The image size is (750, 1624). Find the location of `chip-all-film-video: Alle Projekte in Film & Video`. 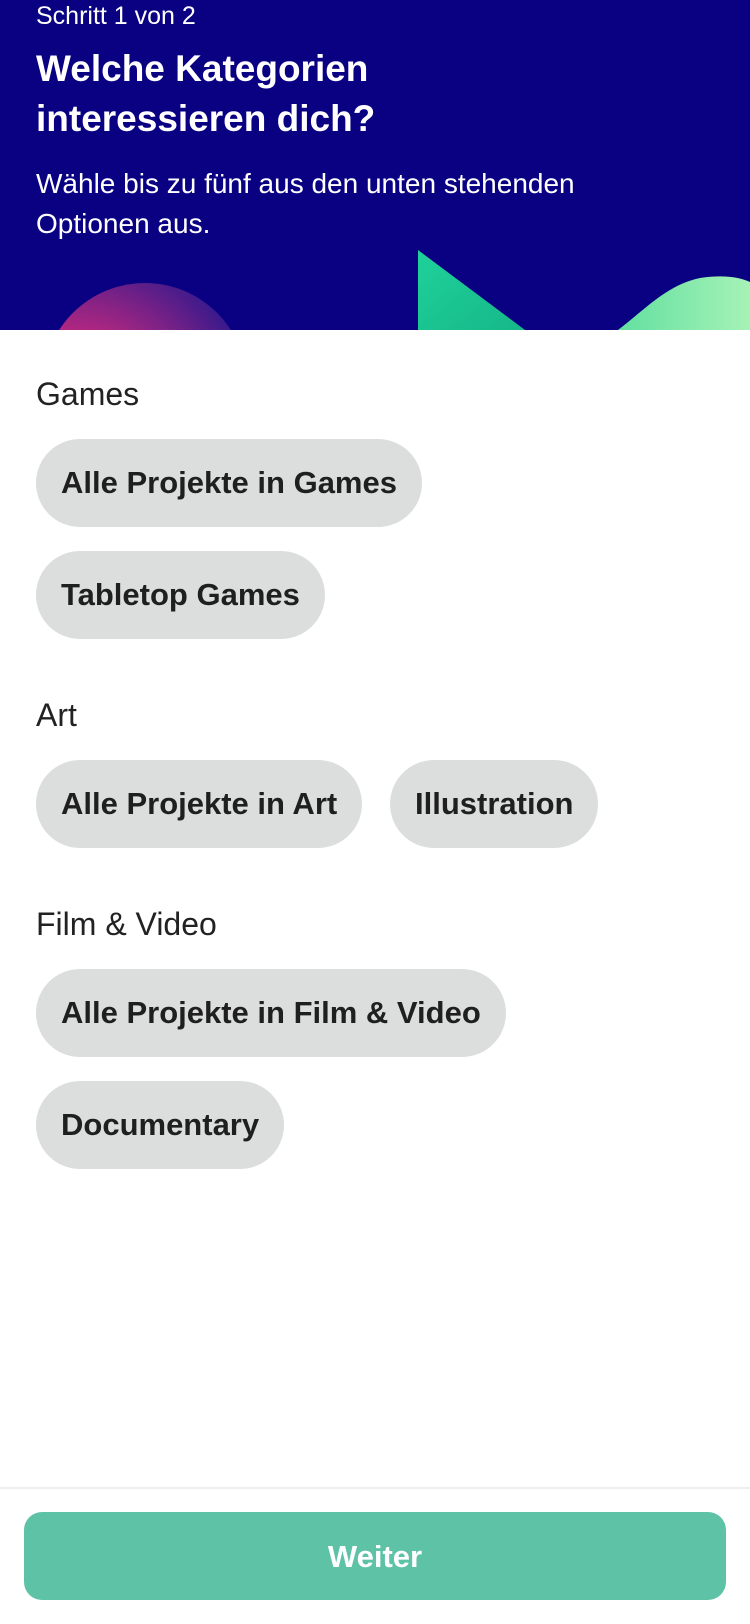

chip-all-film-video: Alle Projekte in Film & Video is located at coordinates (271, 1013).